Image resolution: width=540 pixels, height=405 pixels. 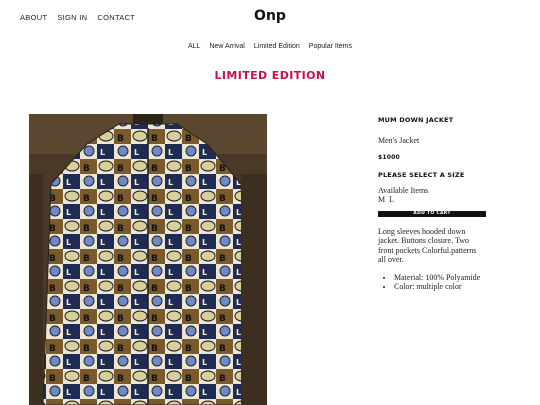 I want to click on category-all-link: ALL, so click(x=194, y=46).